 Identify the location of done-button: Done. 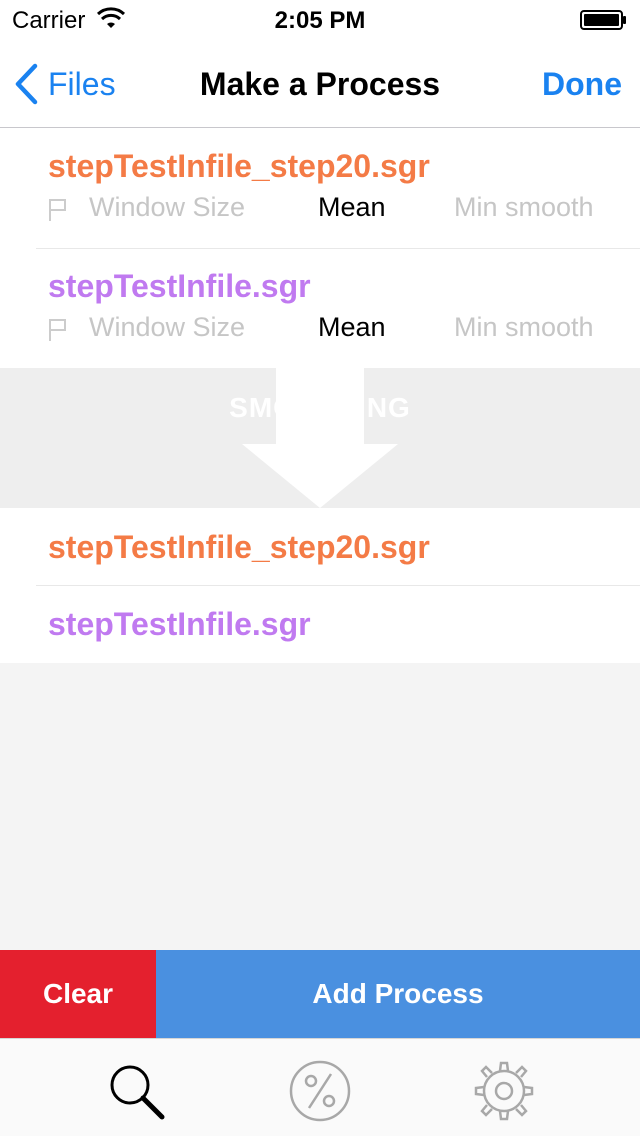
(582, 84).